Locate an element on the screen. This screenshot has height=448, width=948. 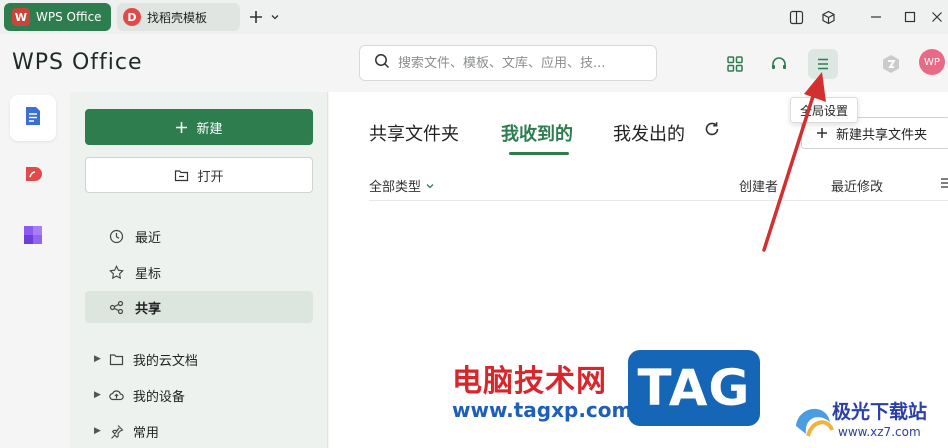
folder-open-icon is located at coordinates (181, 175).